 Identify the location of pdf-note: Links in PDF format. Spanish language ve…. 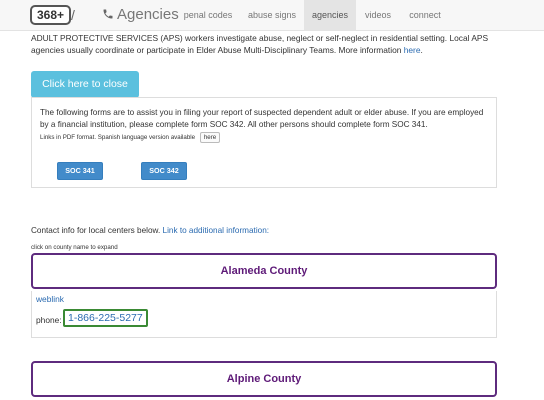
(130, 137).